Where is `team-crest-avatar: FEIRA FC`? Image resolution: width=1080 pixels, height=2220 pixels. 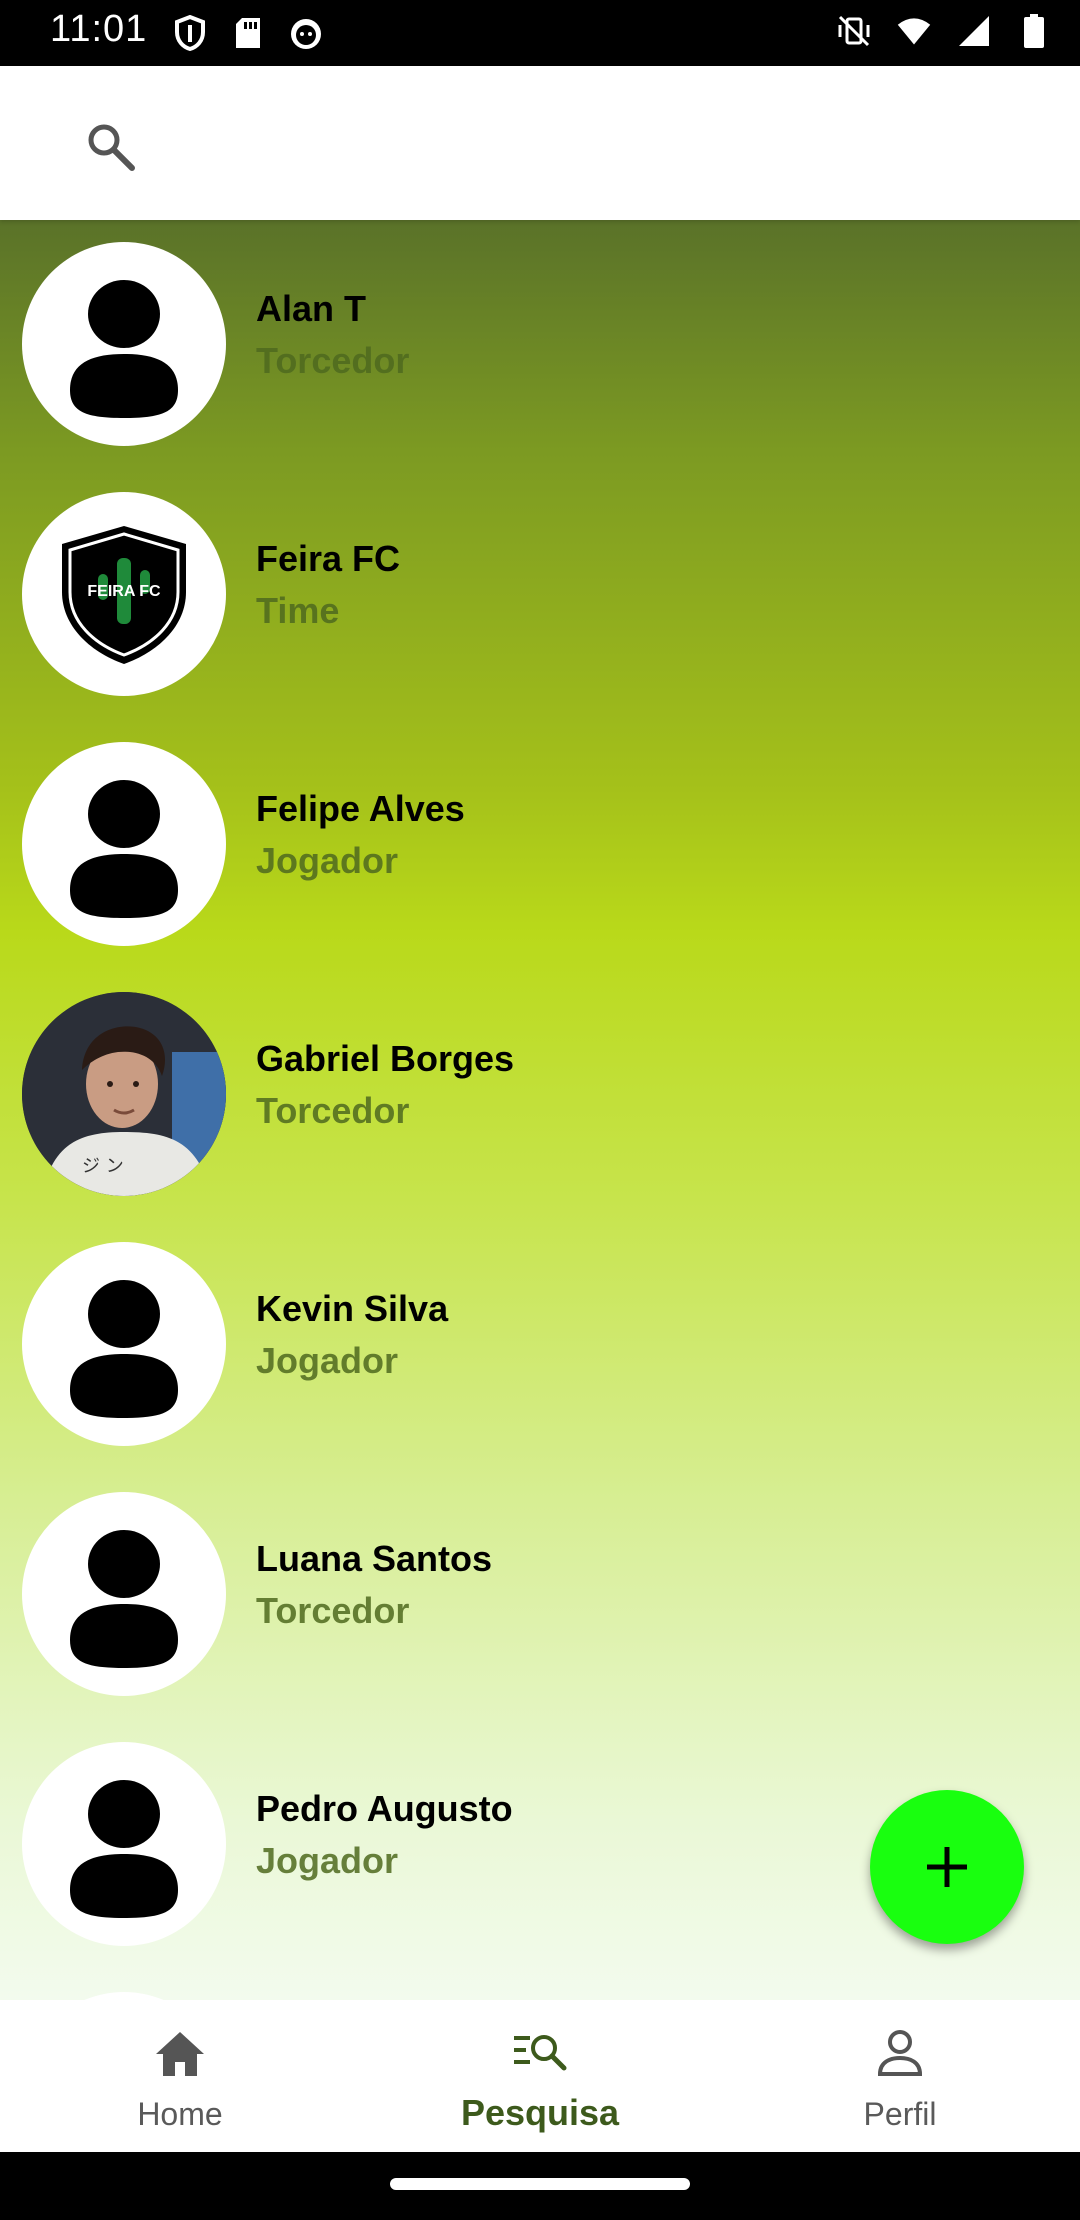
team-crest-avatar: FEIRA FC is located at coordinates (124, 594).